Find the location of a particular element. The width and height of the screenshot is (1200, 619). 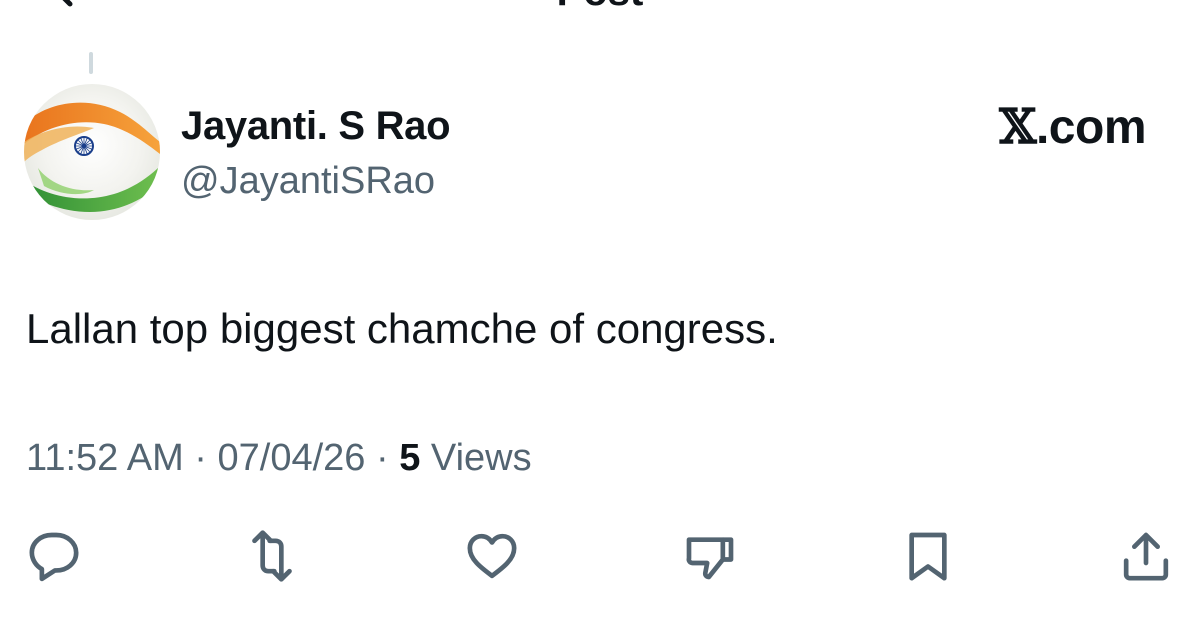

avatar-image is located at coordinates (92, 152).